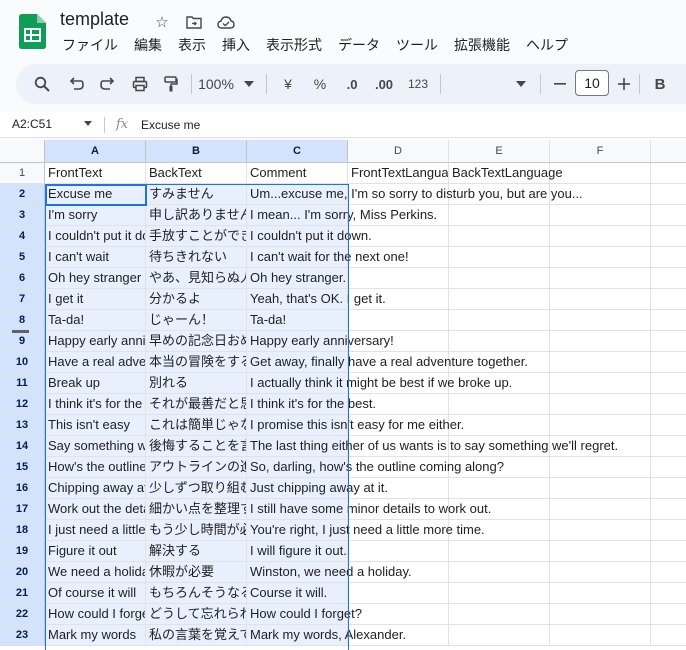 This screenshot has height=650, width=686. I want to click on cell-f1, so click(600, 173).